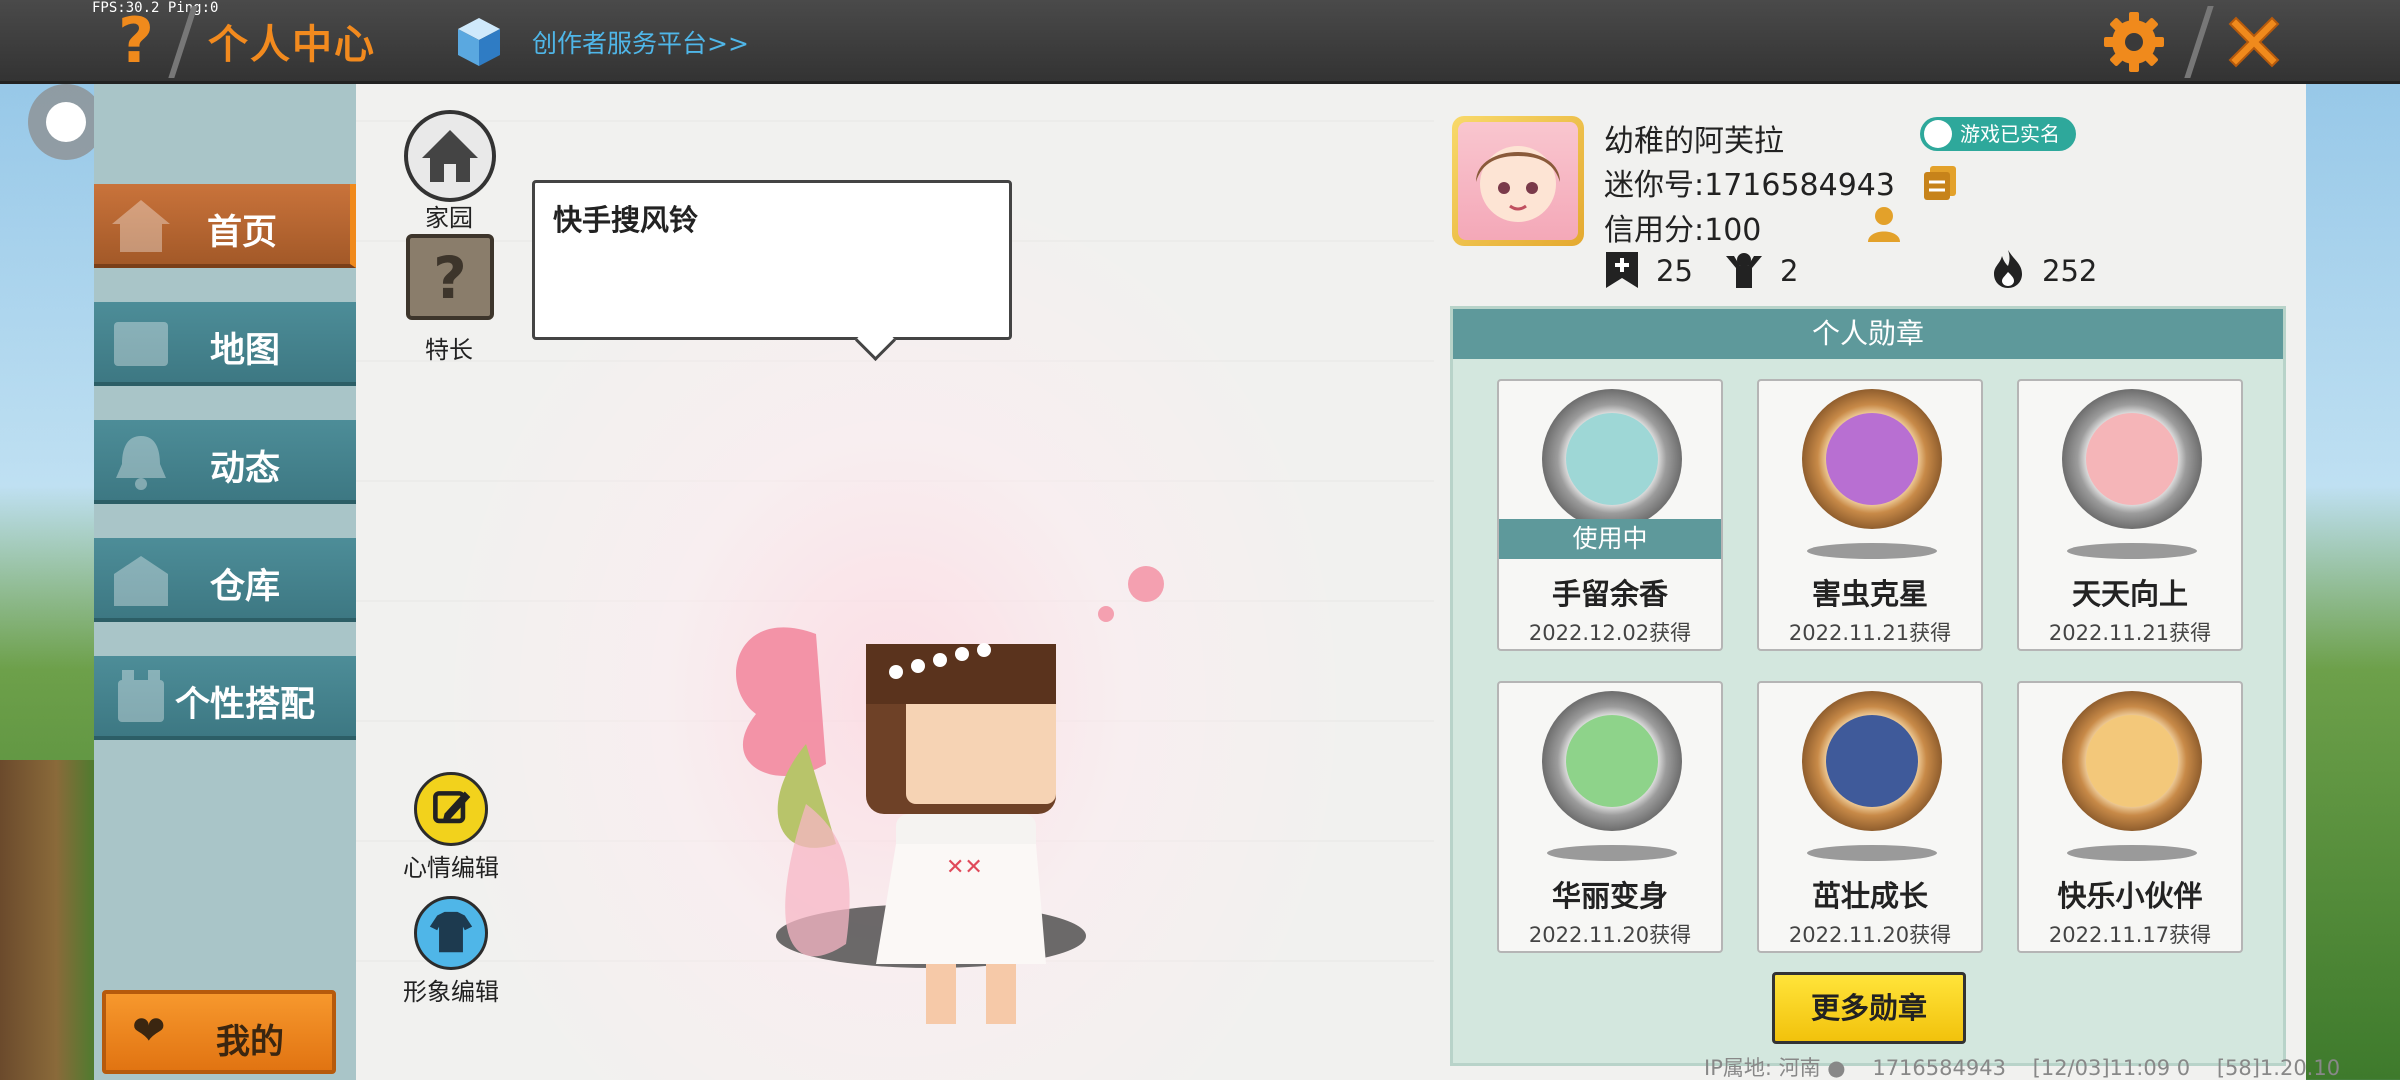  Describe the element at coordinates (1749, 185) in the screenshot. I see `mini-id: 迷你号:1716584943` at that location.